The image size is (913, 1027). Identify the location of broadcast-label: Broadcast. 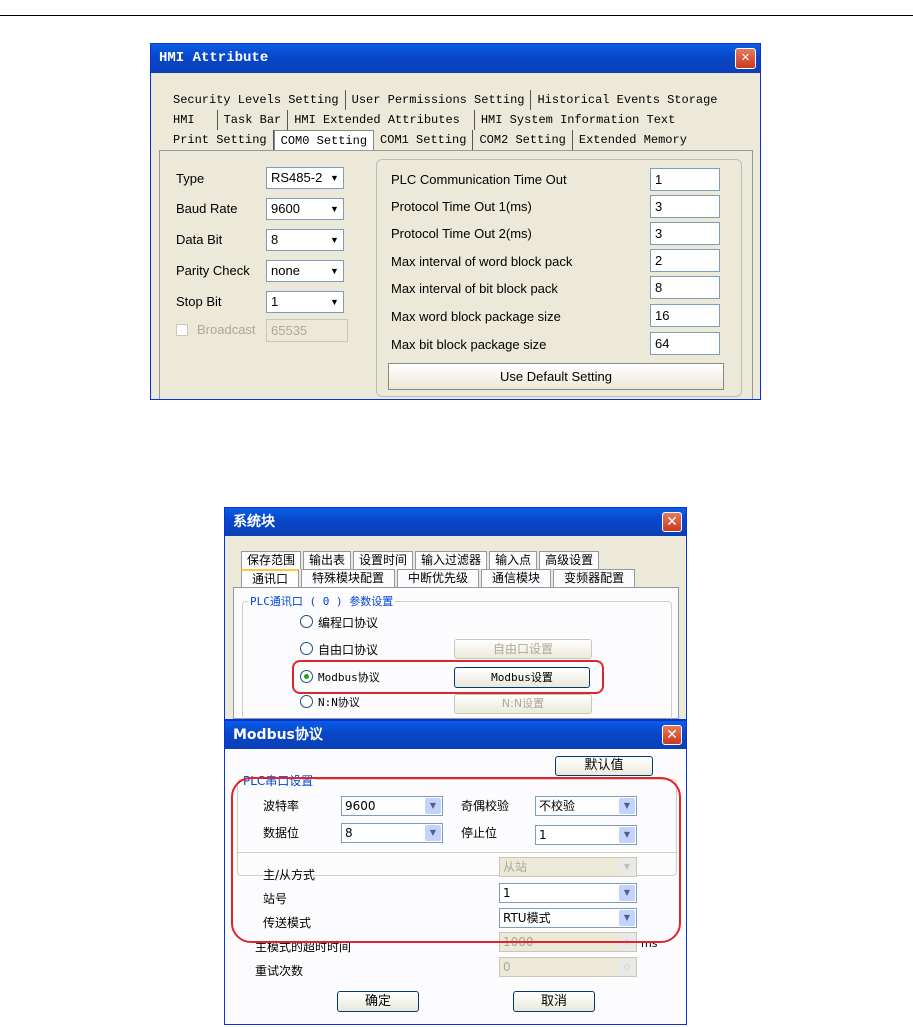
(226, 329).